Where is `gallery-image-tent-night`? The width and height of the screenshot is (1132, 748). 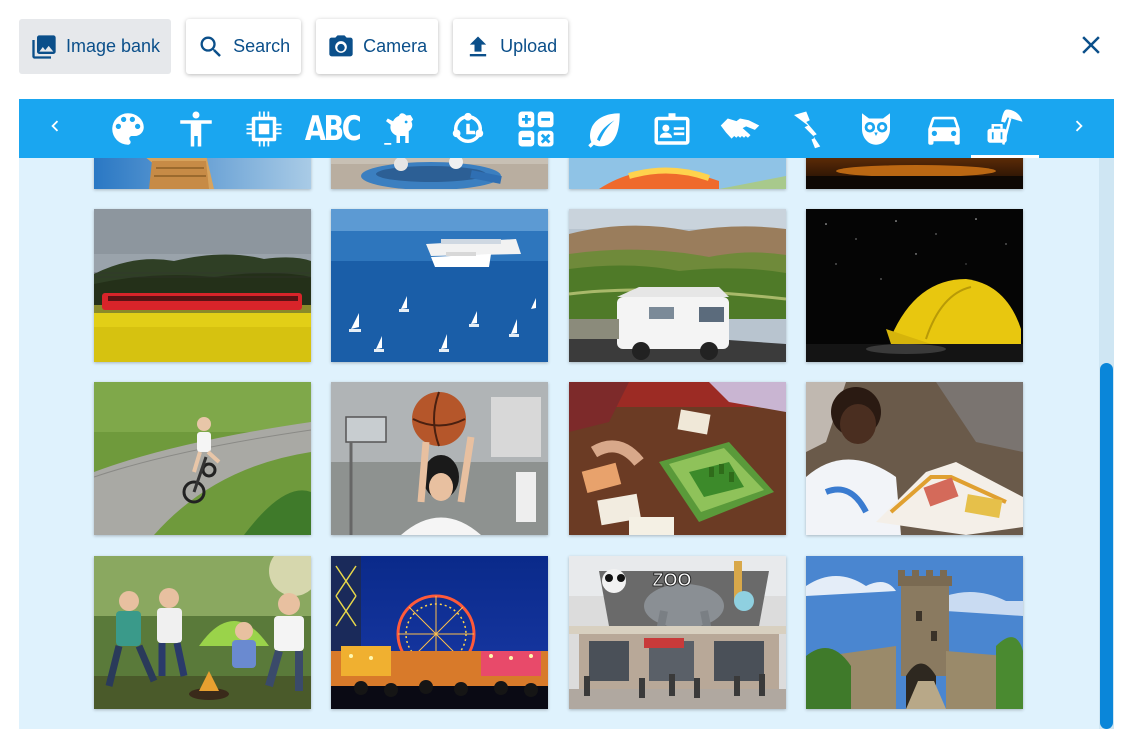
gallery-image-tent-night is located at coordinates (914, 285).